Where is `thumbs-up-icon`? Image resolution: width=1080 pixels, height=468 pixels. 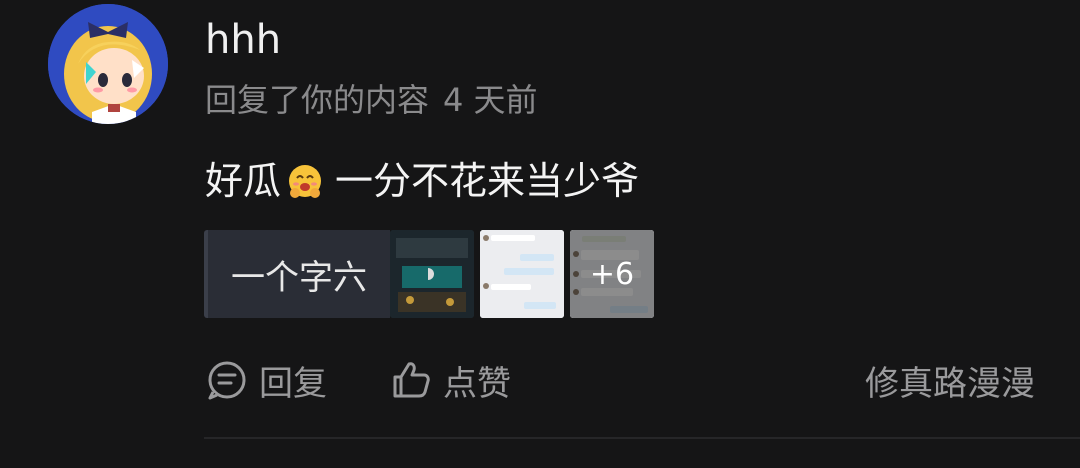
thumbs-up-icon is located at coordinates (411, 380).